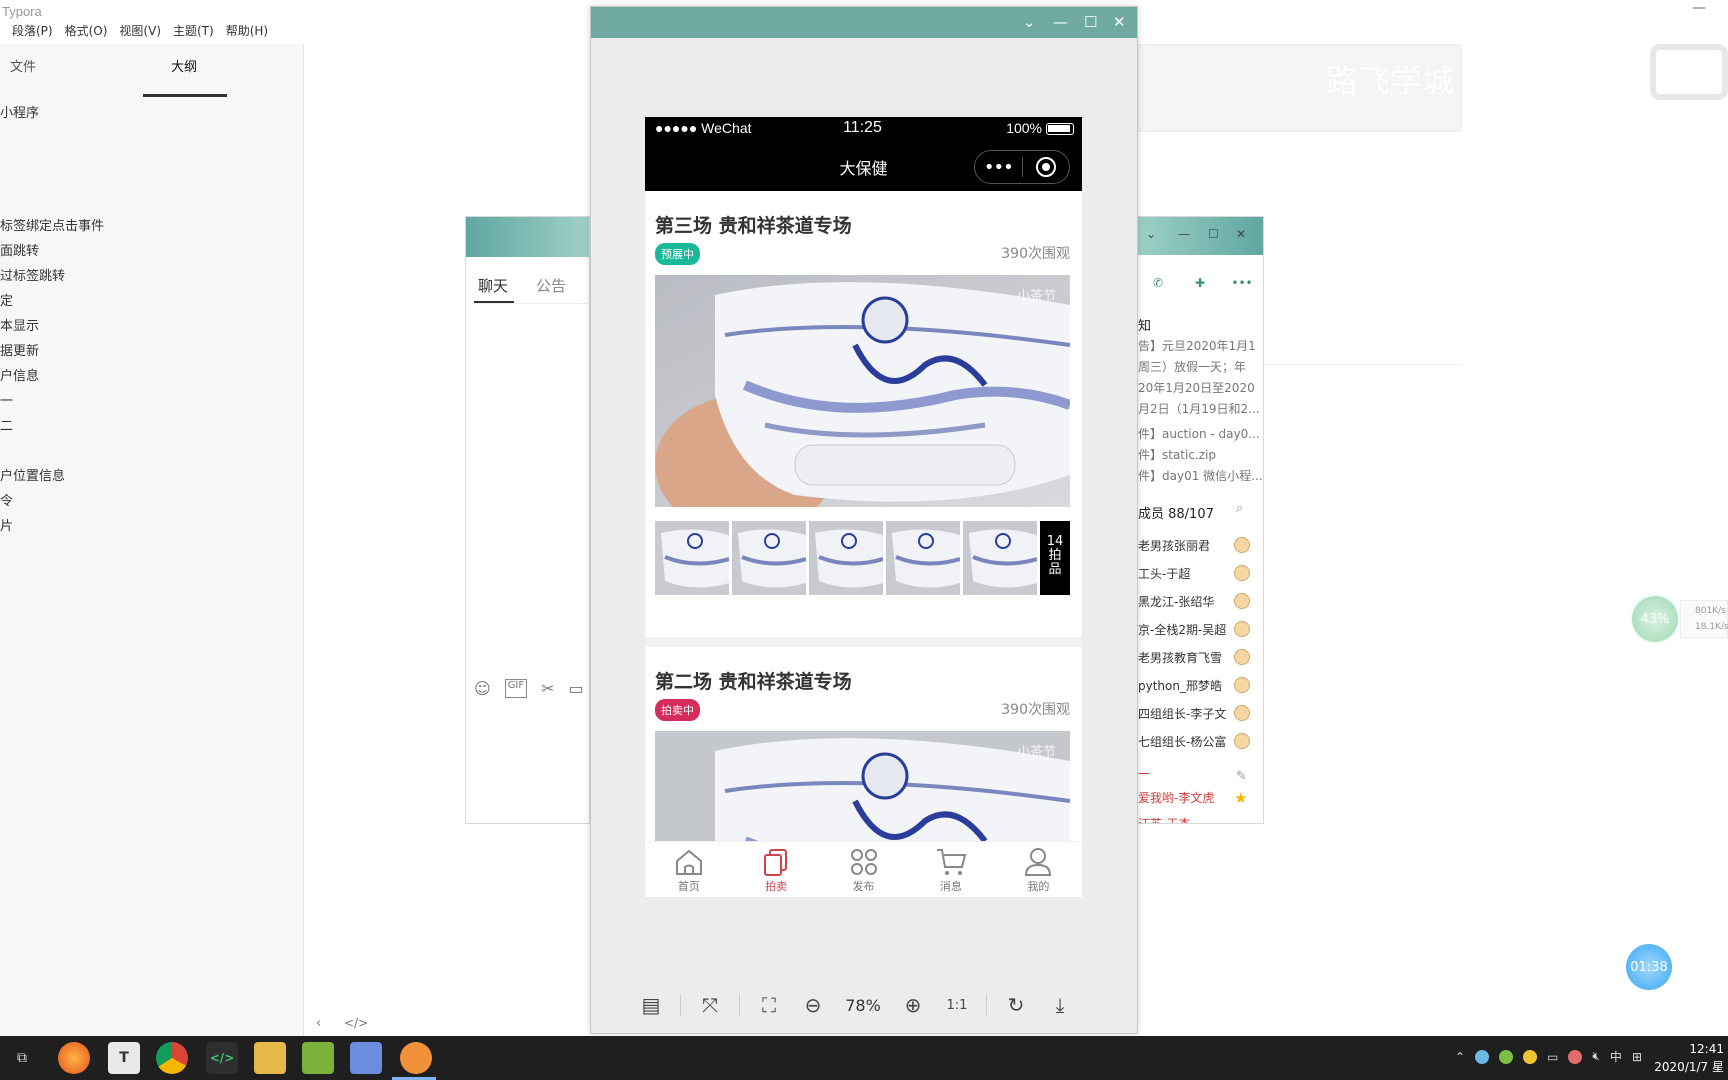 Image resolution: width=1728 pixels, height=1080 pixels. I want to click on member-item: python_邢梦皓, so click(1180, 685).